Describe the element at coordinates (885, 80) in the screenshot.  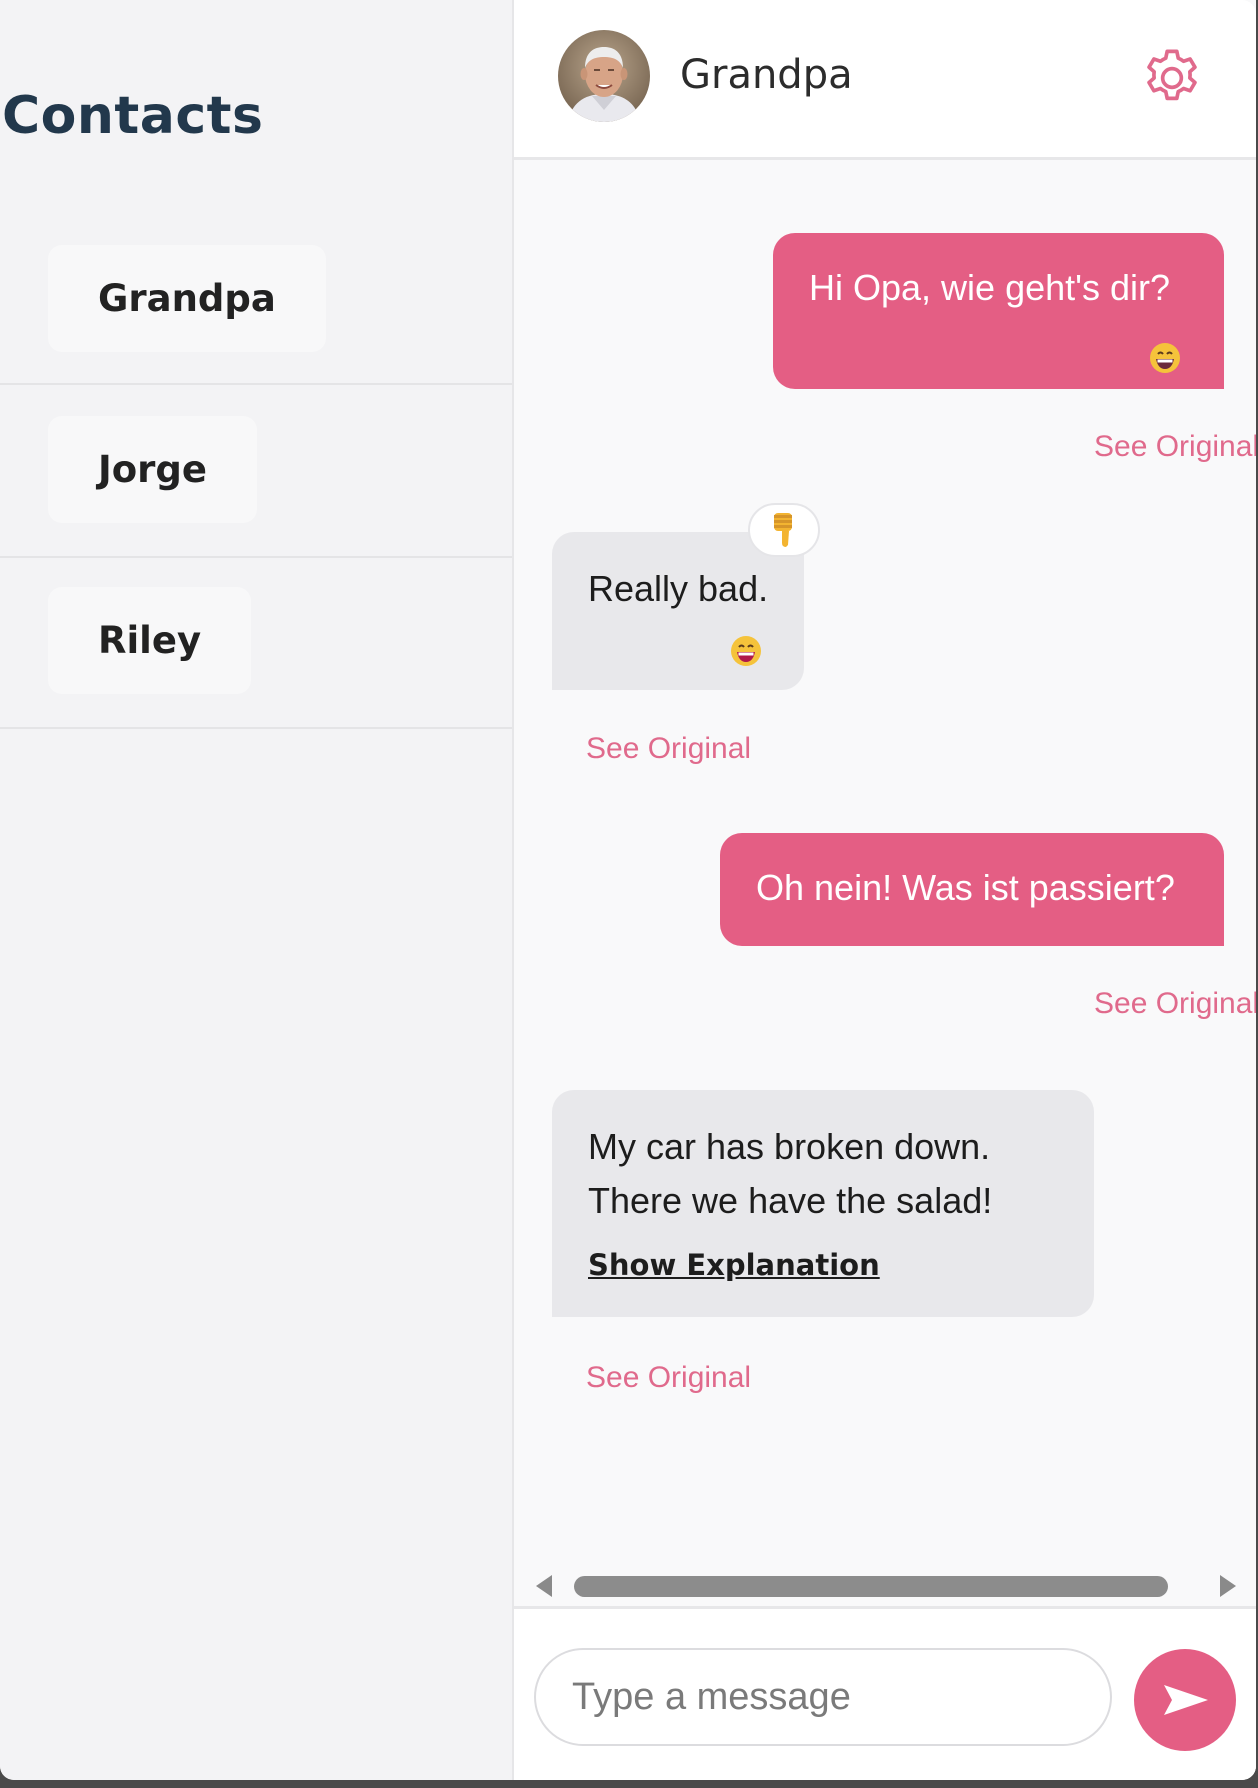
I see `chat-header: Grandpa` at that location.